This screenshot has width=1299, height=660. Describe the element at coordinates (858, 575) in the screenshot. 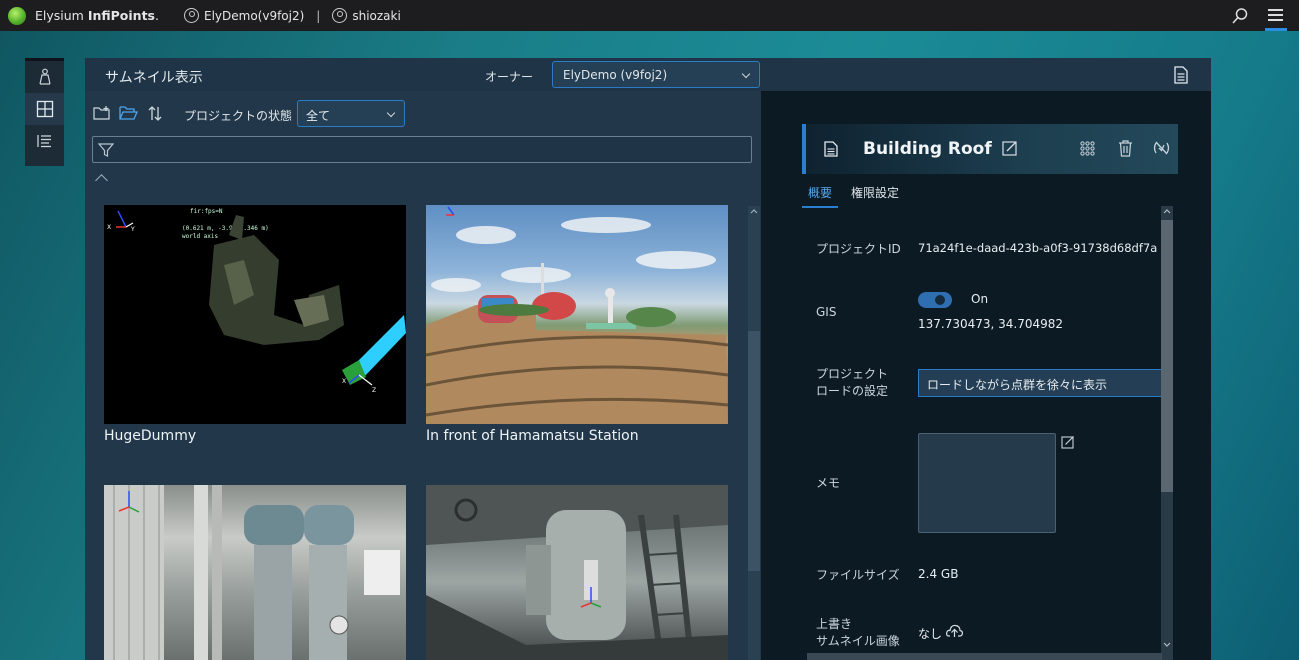

I see `file-size-label: ファイルサイズ` at that location.